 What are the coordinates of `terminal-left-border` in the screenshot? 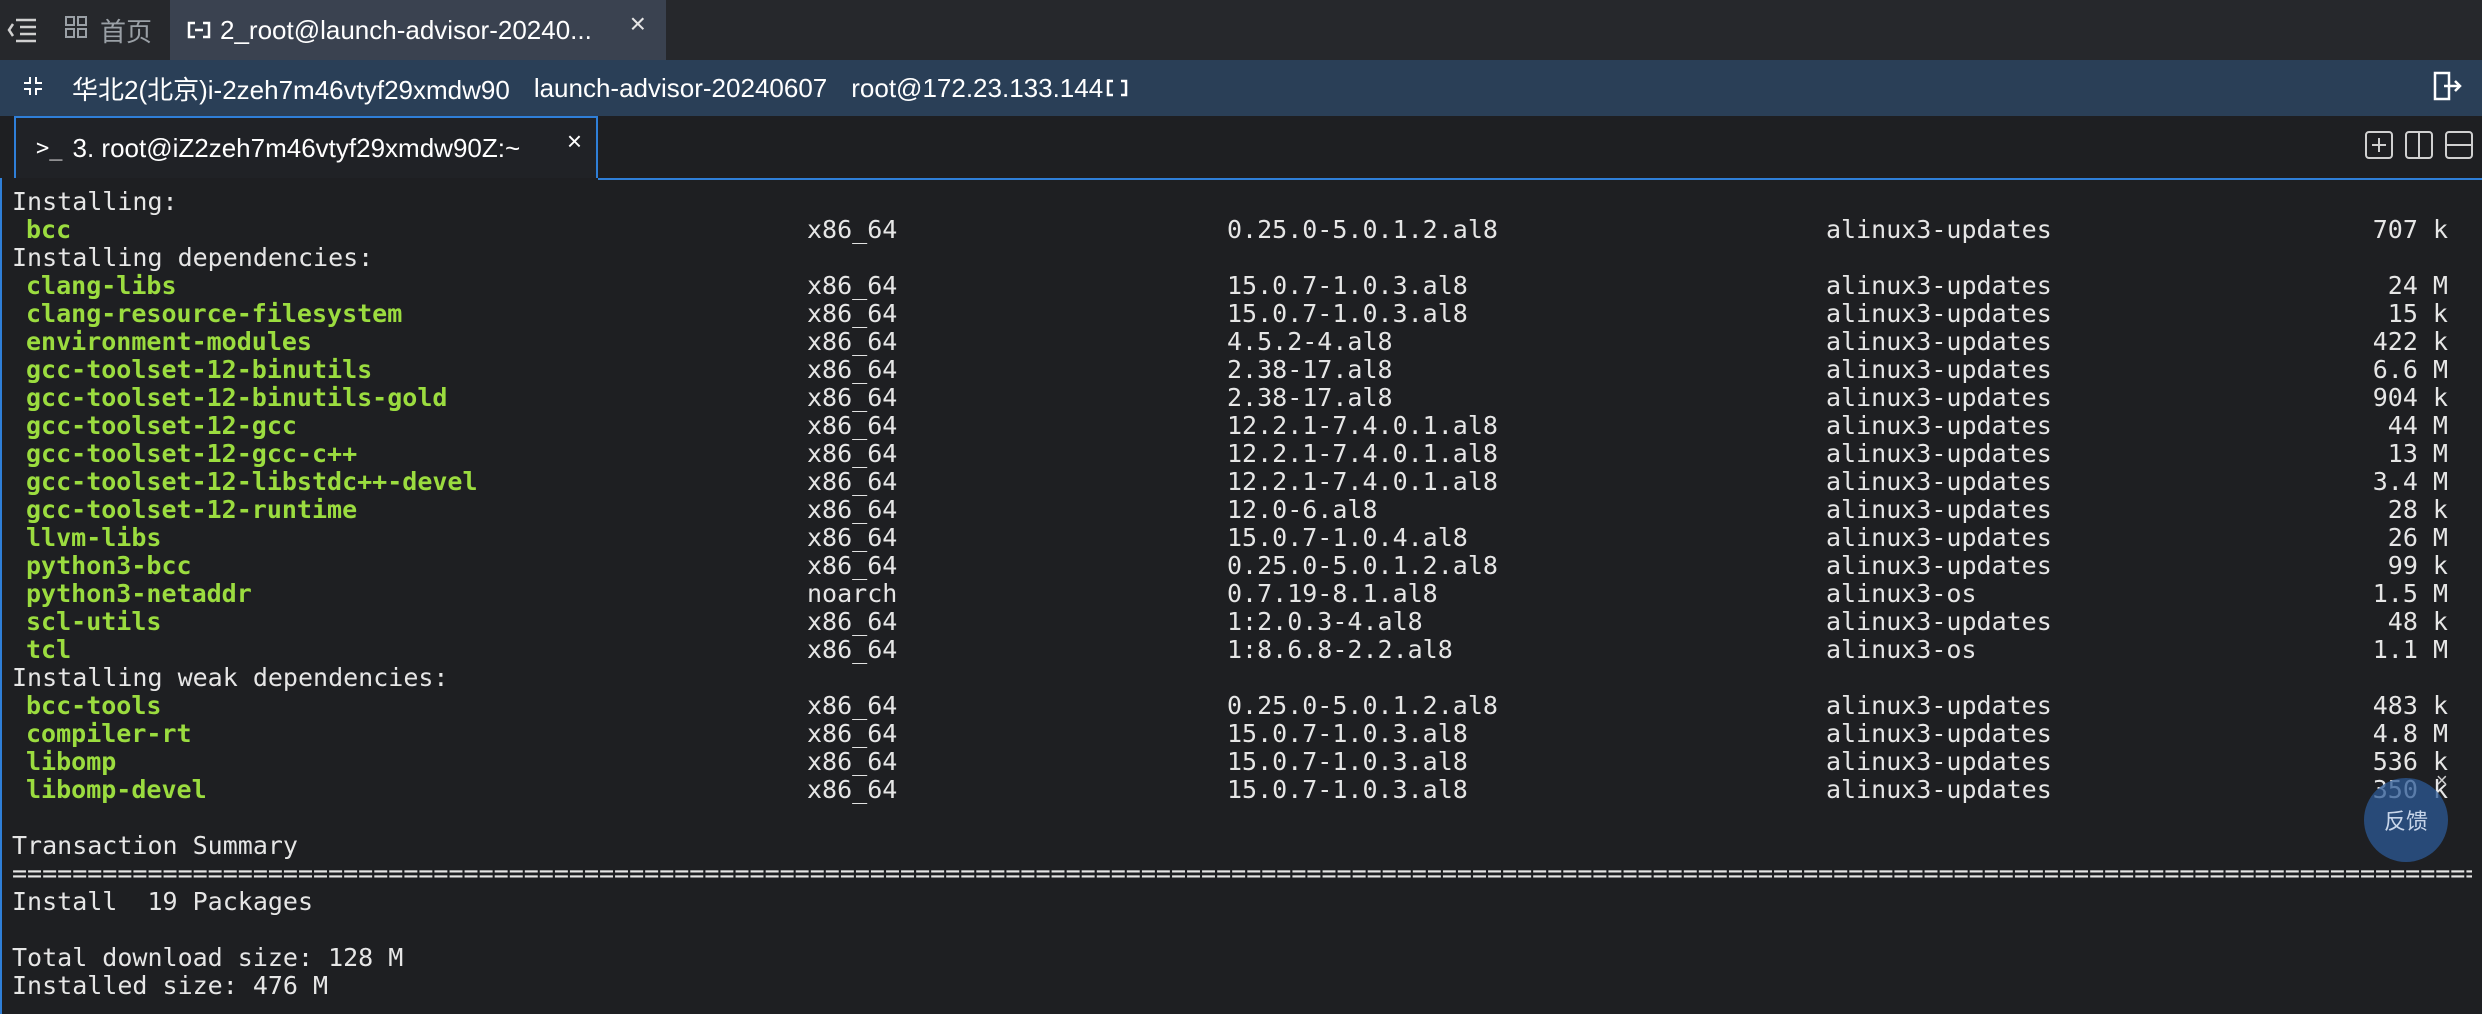 It's located at (1, 596).